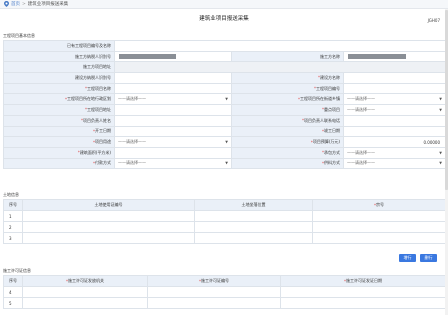  I want to click on row-number: 5, so click(13, 303).